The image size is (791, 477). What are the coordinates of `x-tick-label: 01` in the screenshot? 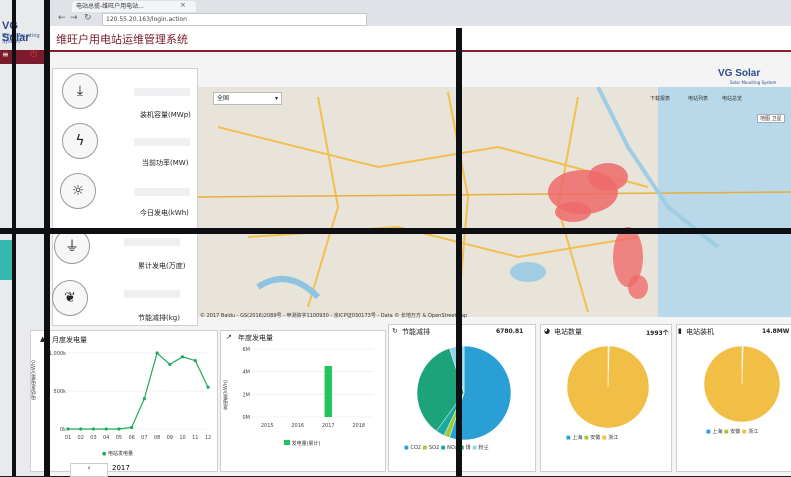 It's located at (68, 438).